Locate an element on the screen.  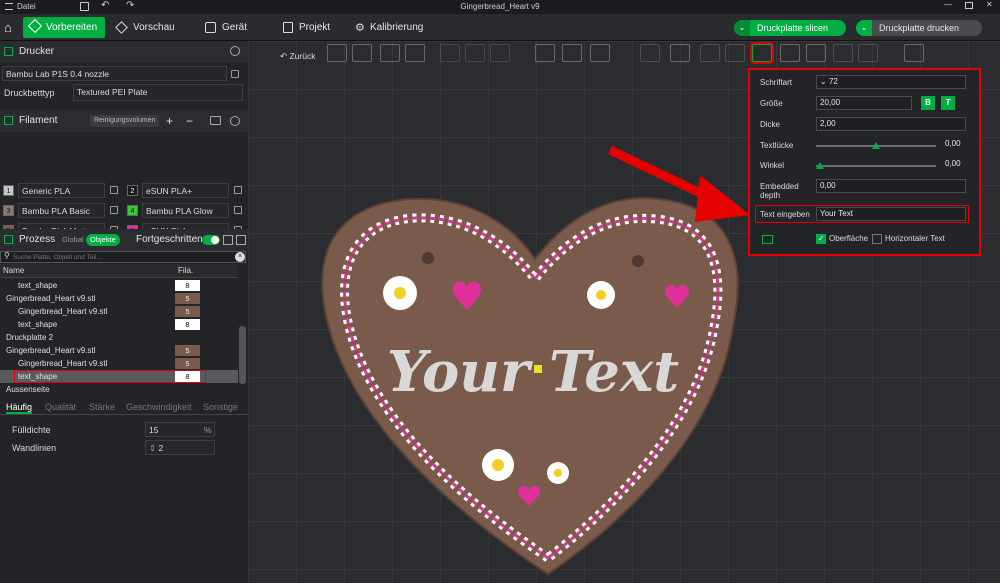
explode-icon is located at coordinates (868, 53).